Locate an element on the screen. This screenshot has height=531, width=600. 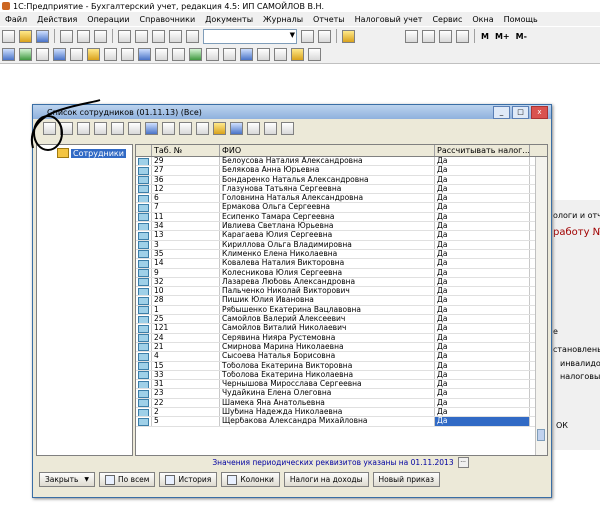
tab-number-cell: 2 is located at coordinates (186, 412).